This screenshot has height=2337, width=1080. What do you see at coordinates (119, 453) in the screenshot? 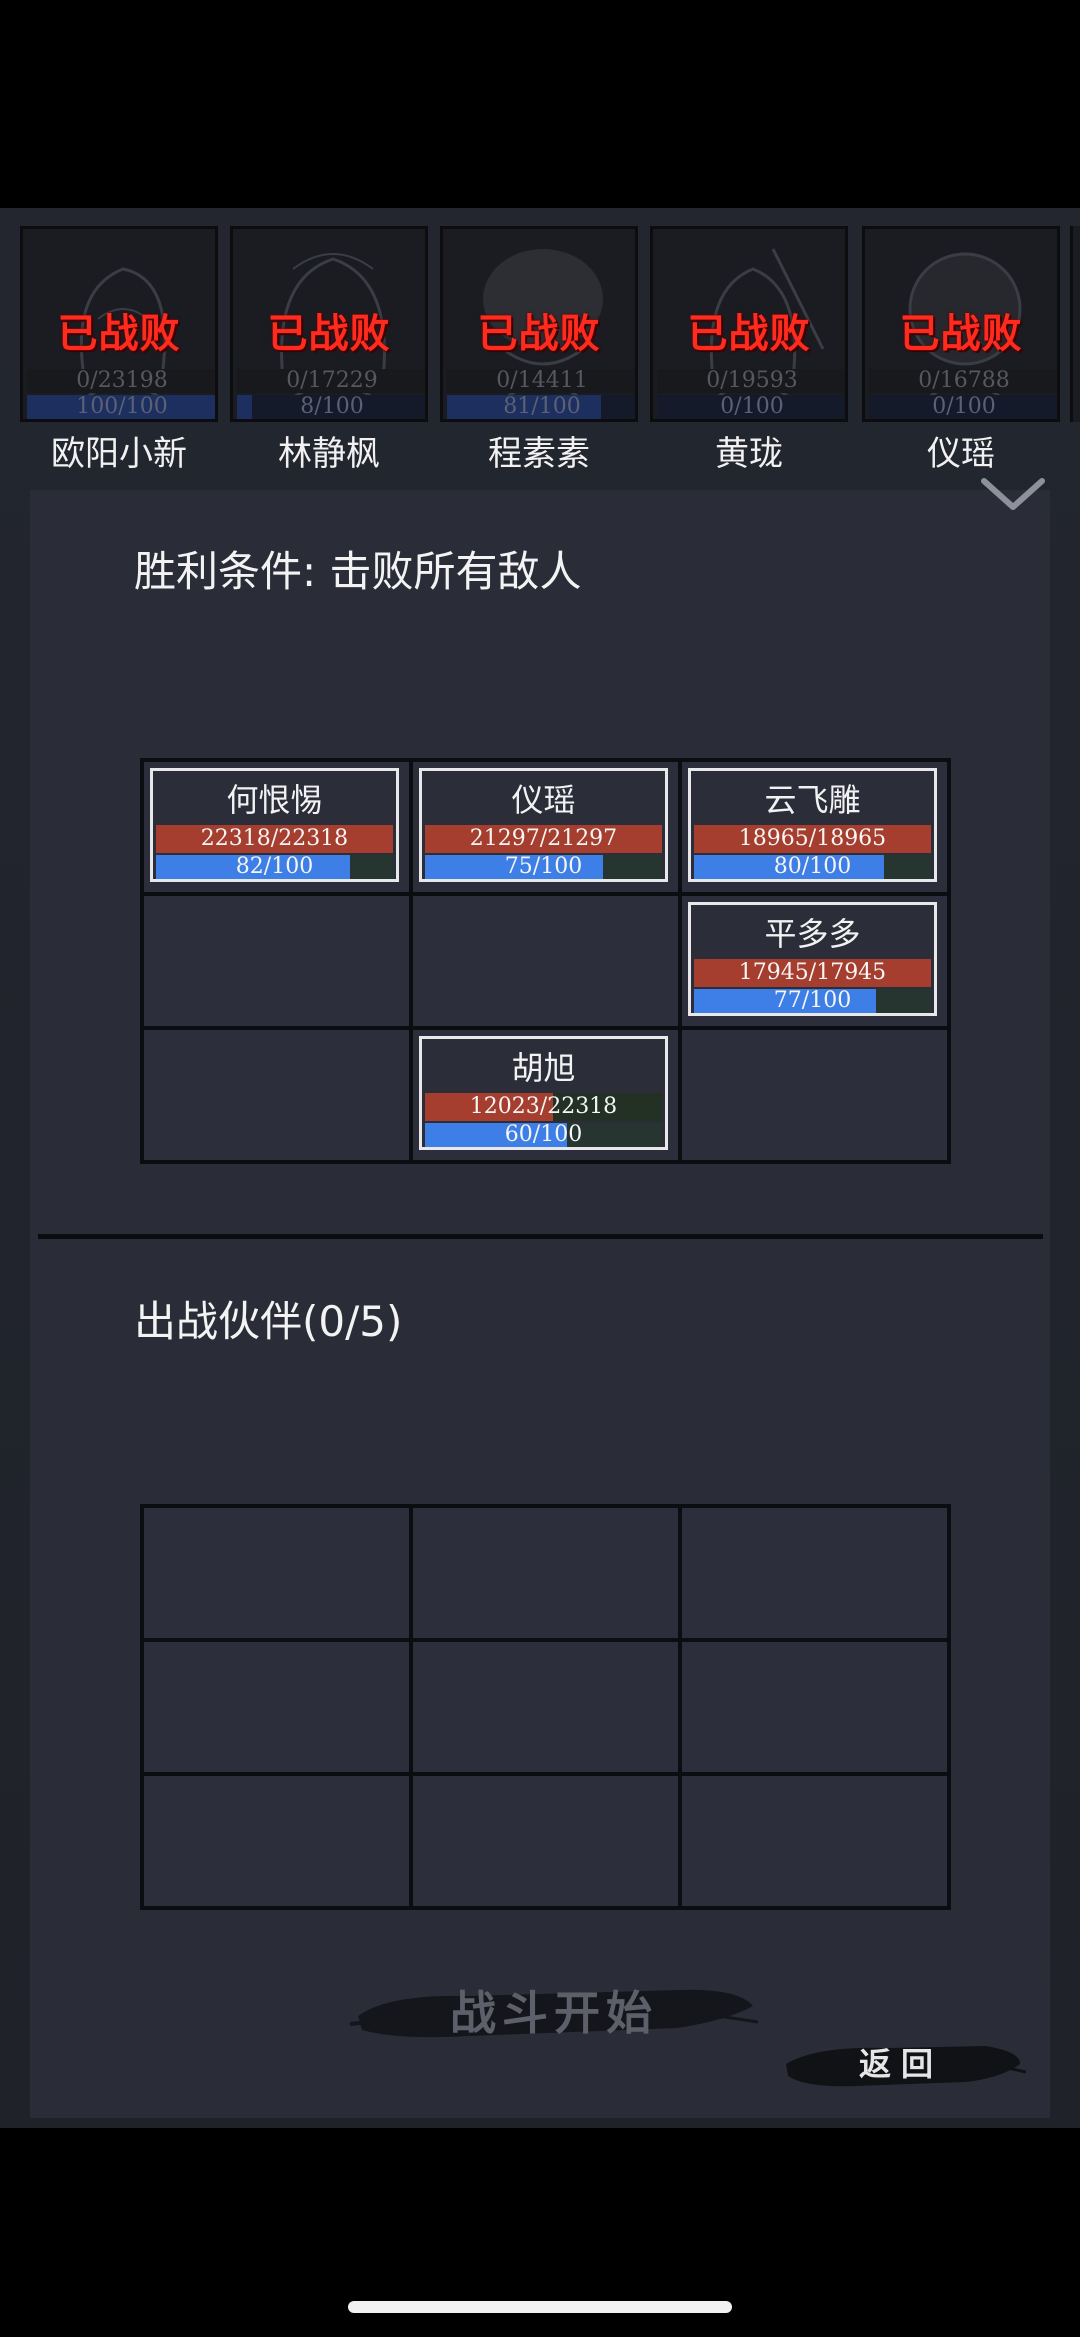
I see `enemy-name: 欧阳小新` at bounding box center [119, 453].